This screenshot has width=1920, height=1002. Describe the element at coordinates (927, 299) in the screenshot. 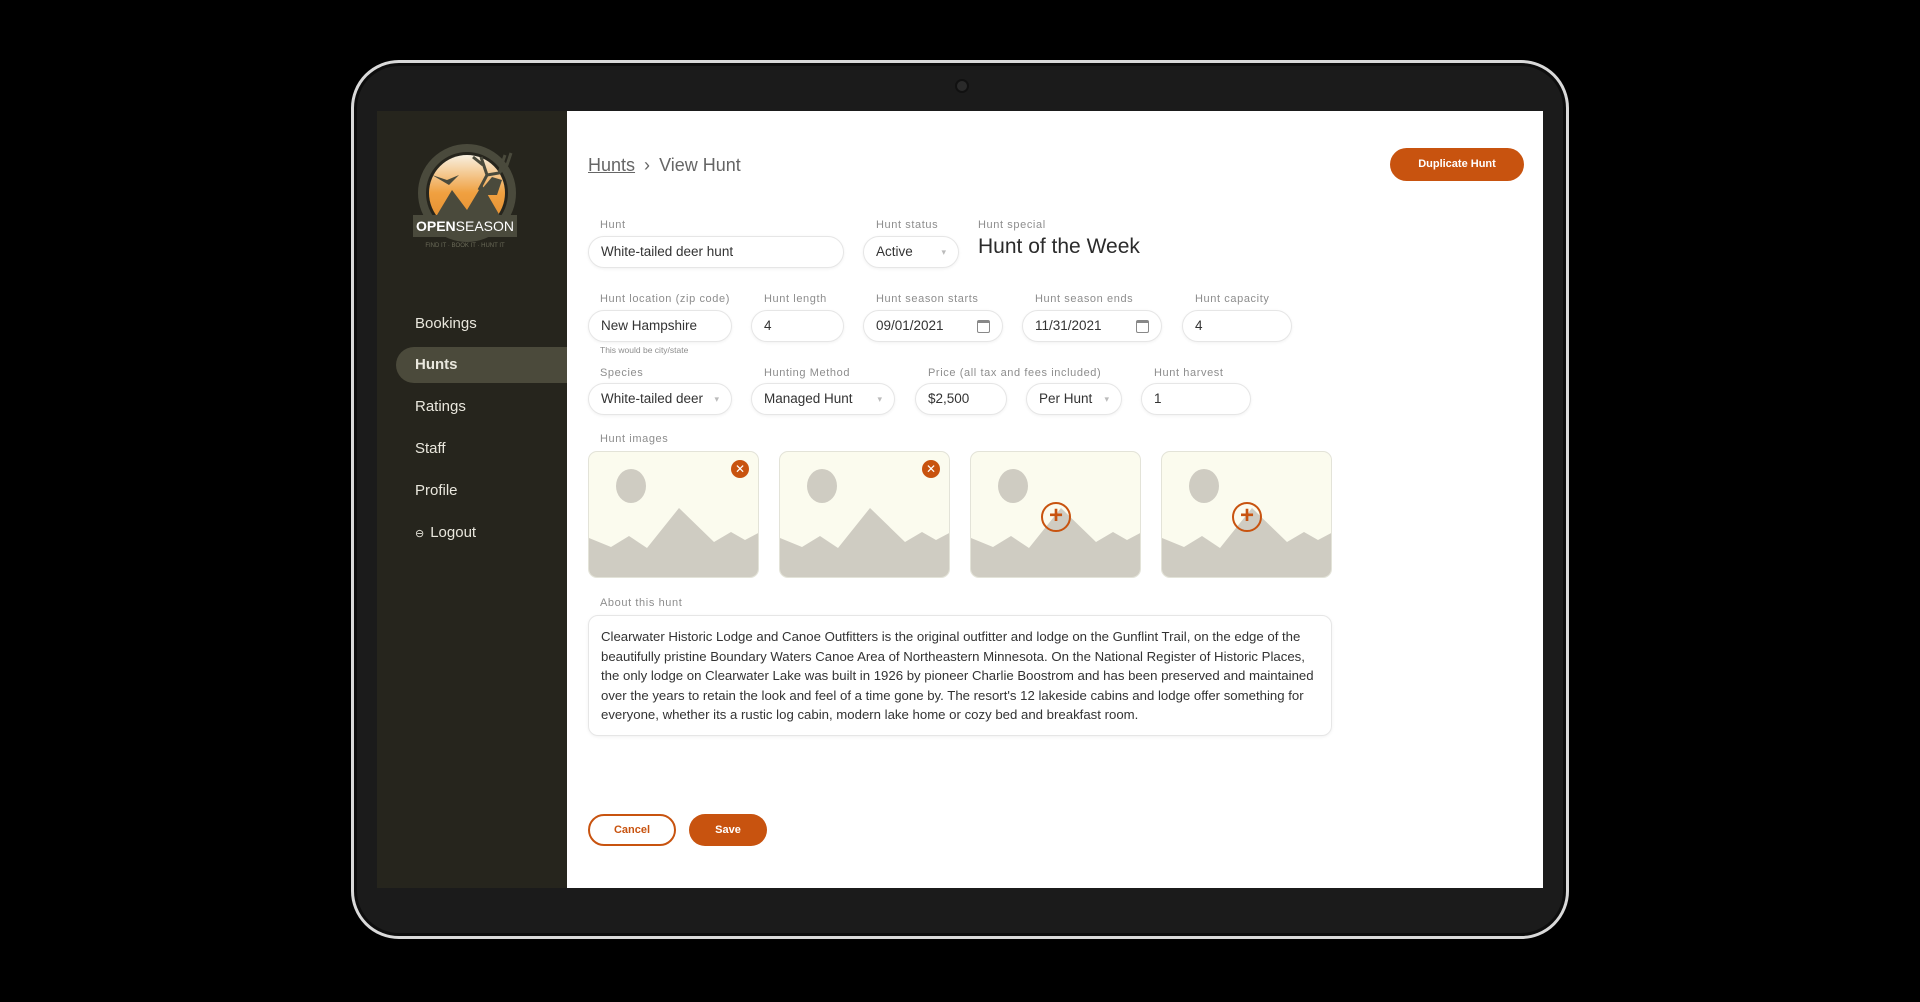

I see `season-start-label: Hunt season starts` at that location.